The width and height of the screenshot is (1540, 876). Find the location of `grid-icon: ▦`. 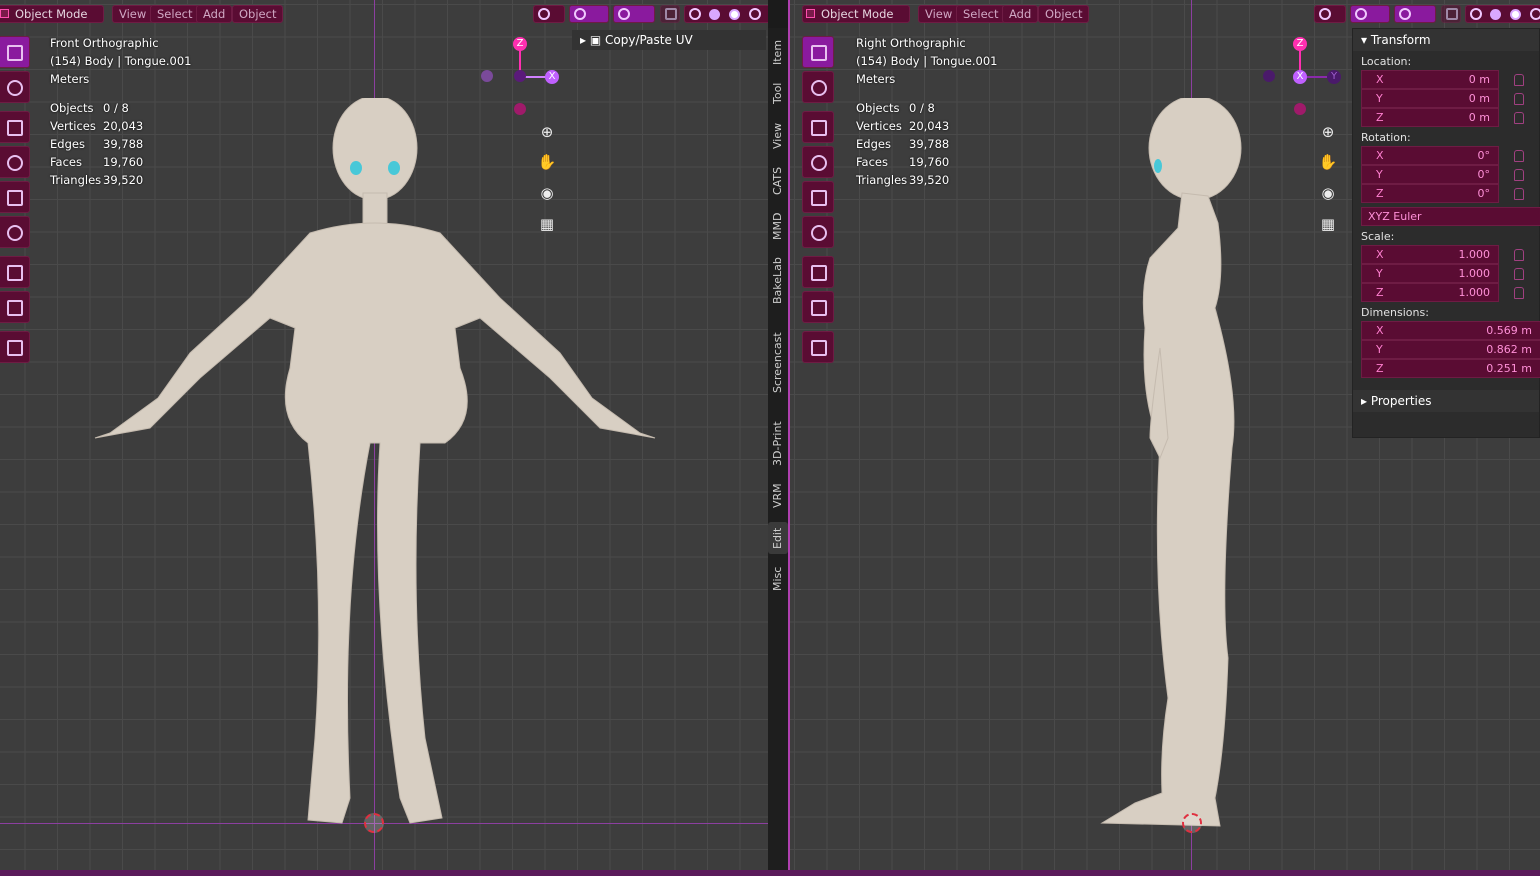

grid-icon: ▦ is located at coordinates (1328, 224).